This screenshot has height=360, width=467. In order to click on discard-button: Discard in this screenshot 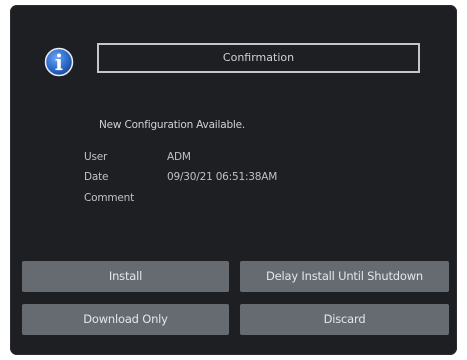, I will do `click(344, 319)`.